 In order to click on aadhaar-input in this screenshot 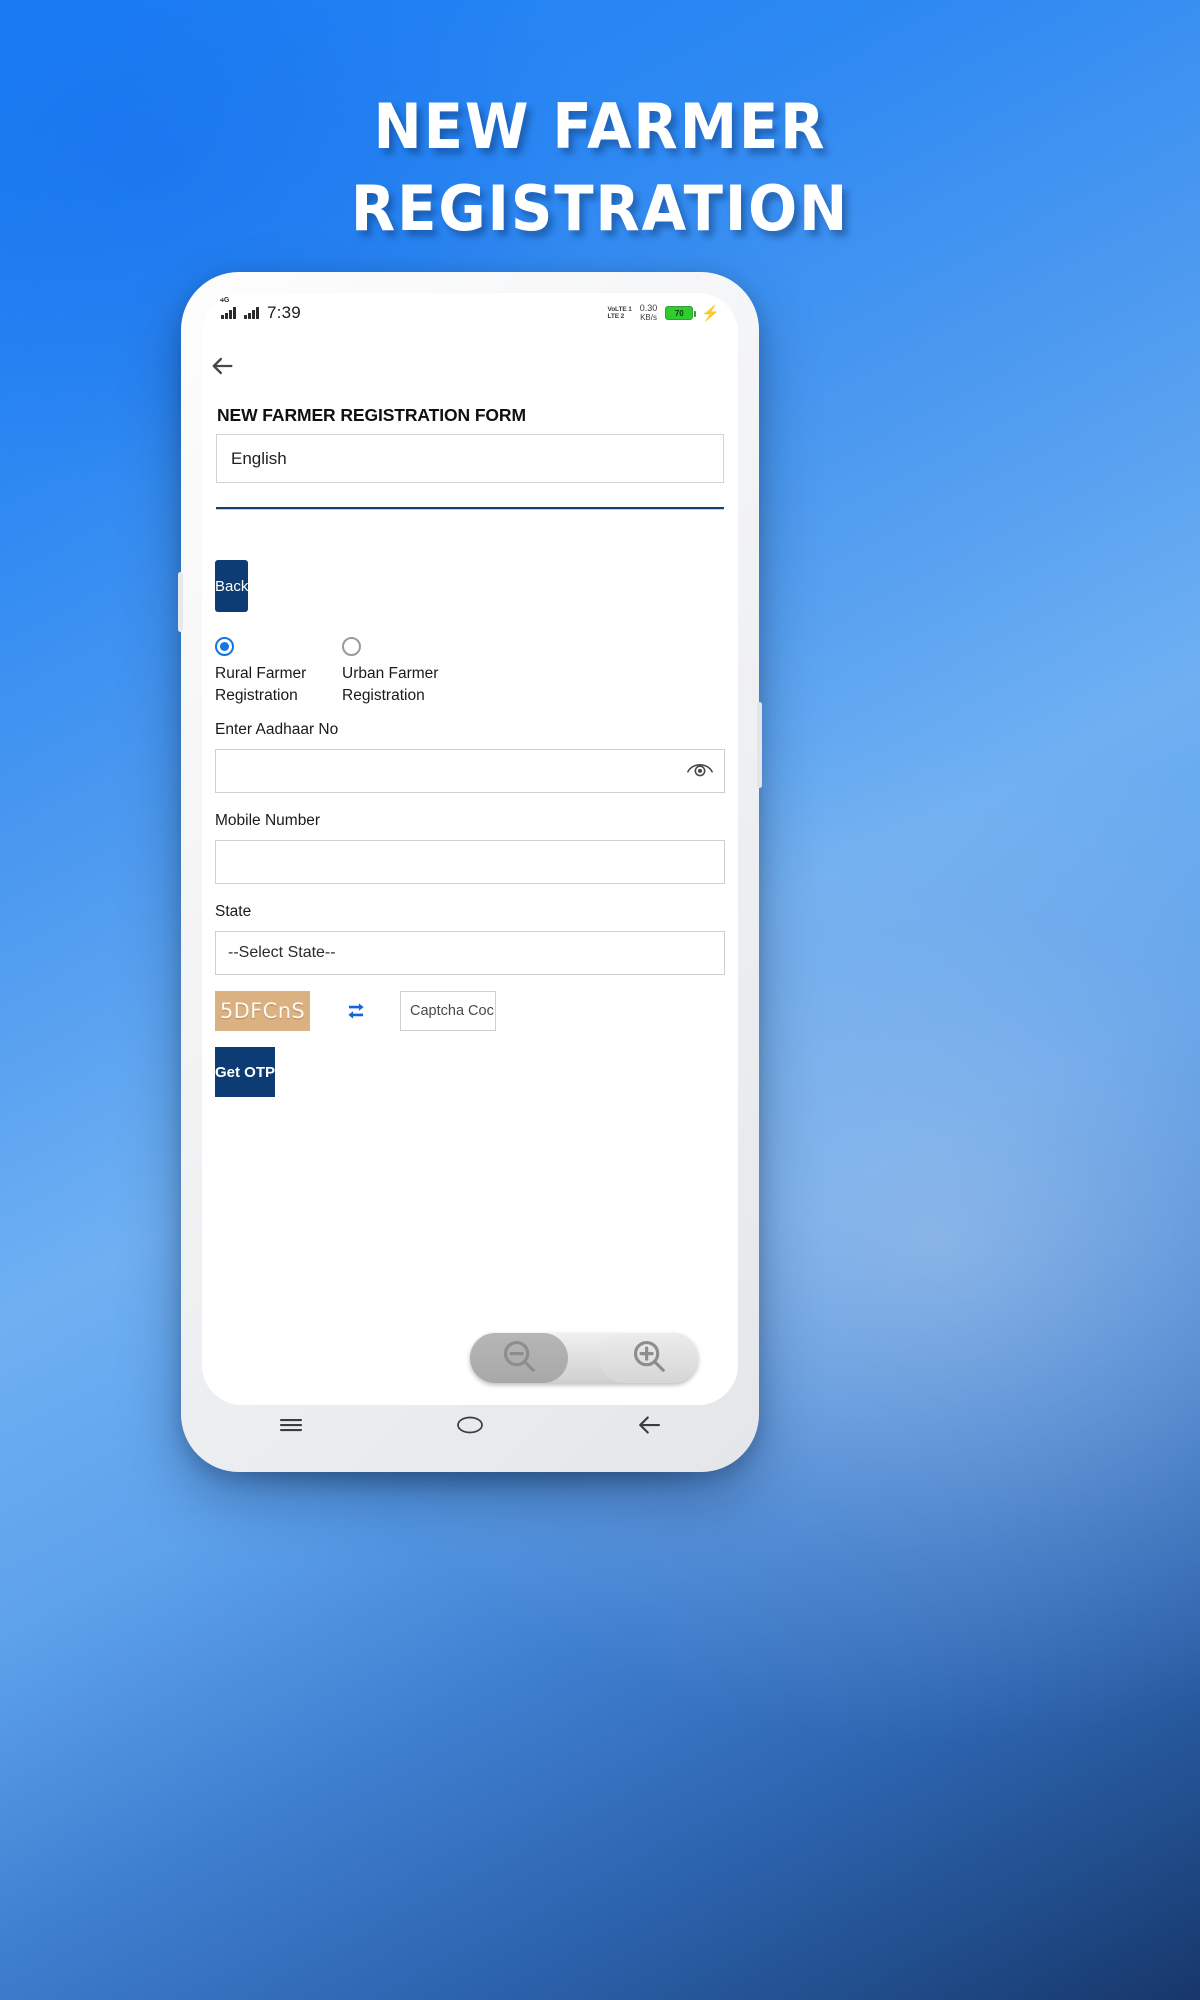, I will do `click(470, 771)`.